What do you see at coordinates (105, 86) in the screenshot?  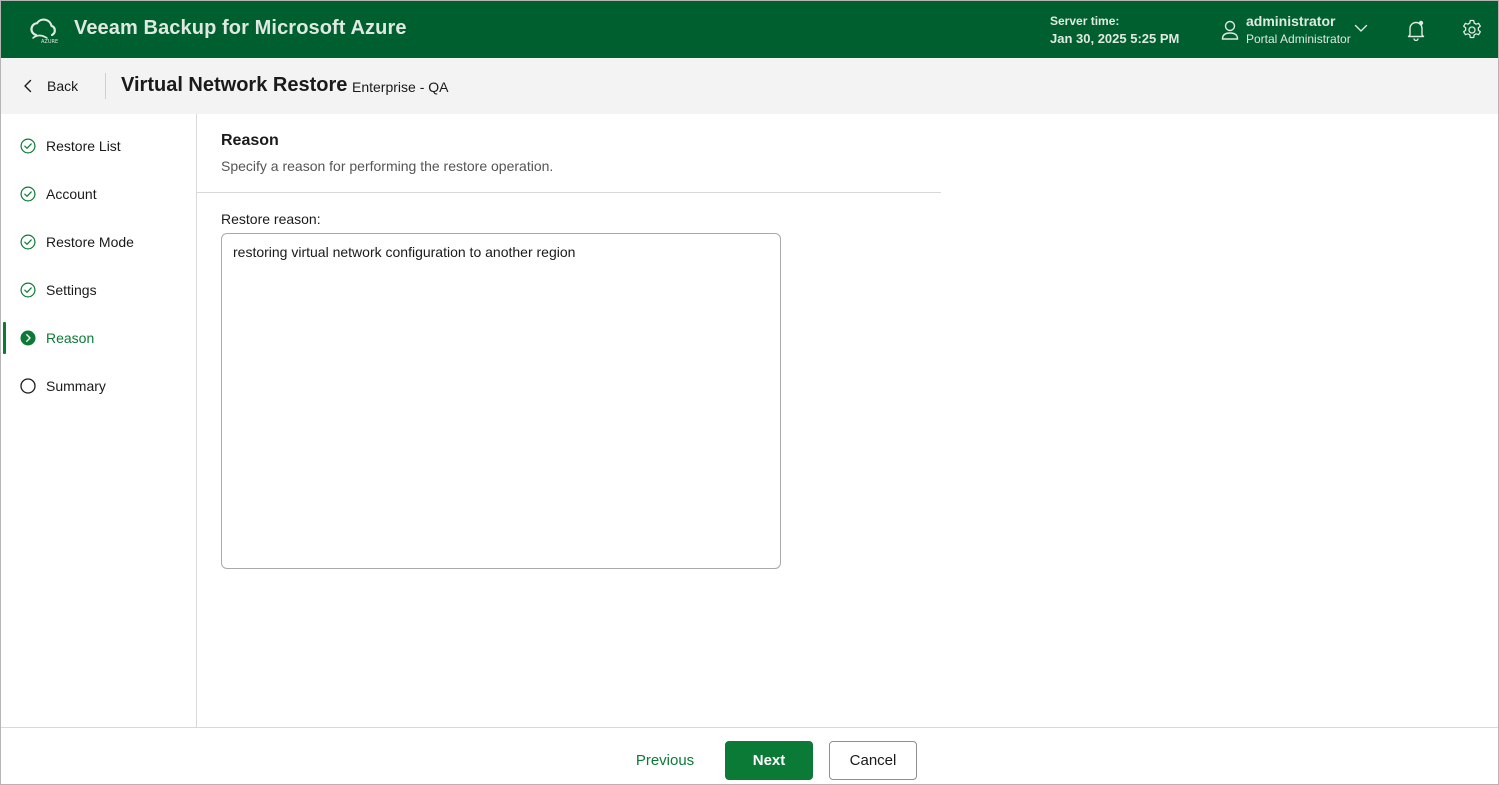 I see `header-divider` at bounding box center [105, 86].